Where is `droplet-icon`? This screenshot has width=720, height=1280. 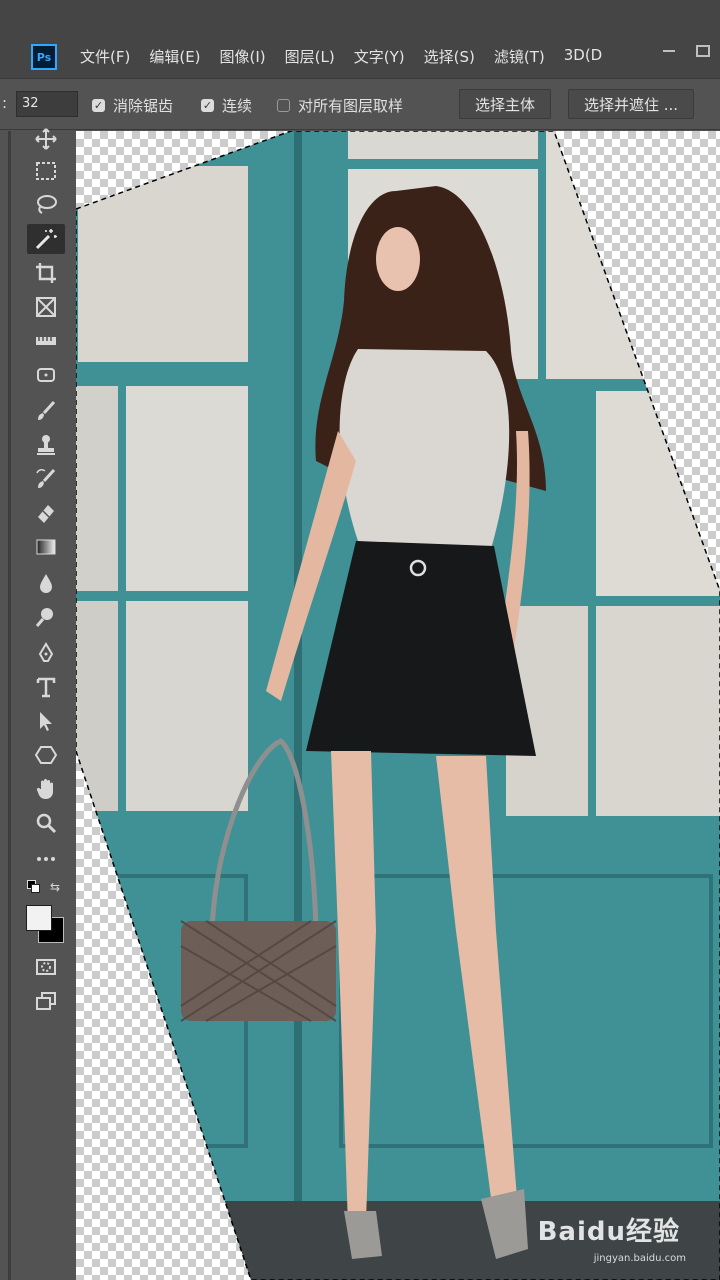
droplet-icon is located at coordinates (46, 583).